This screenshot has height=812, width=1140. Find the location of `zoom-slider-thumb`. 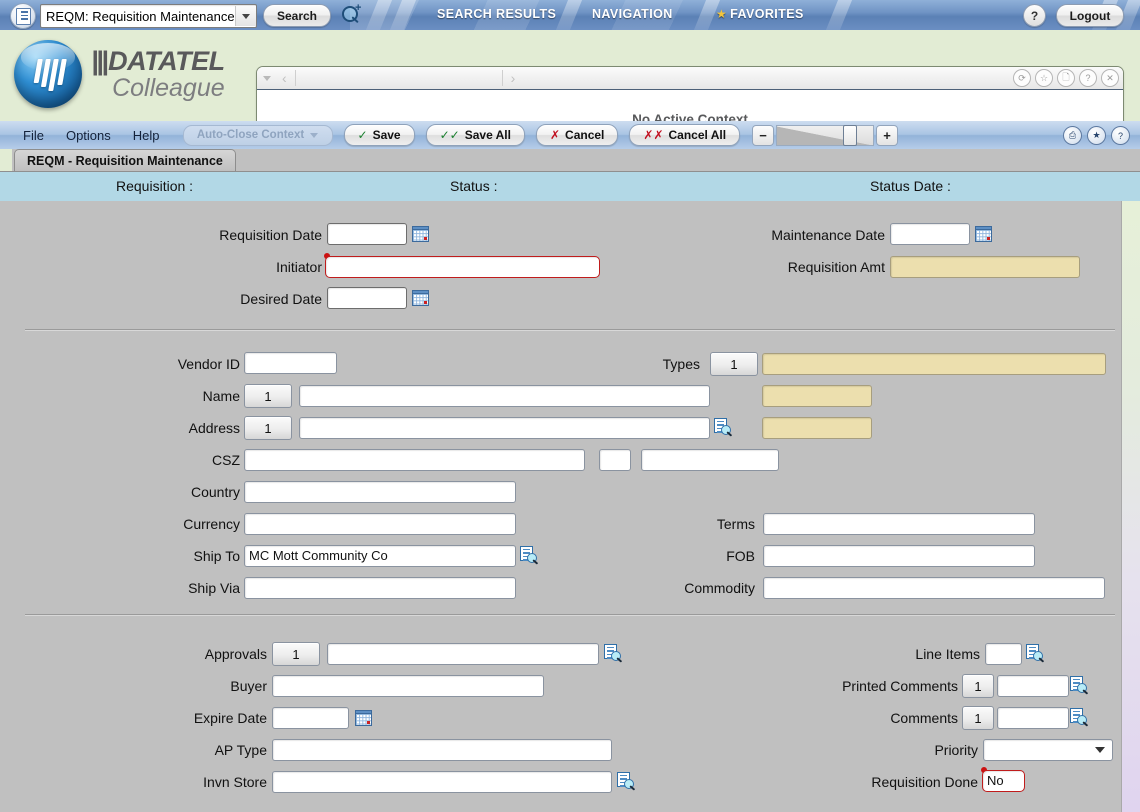

zoom-slider-thumb is located at coordinates (850, 135).